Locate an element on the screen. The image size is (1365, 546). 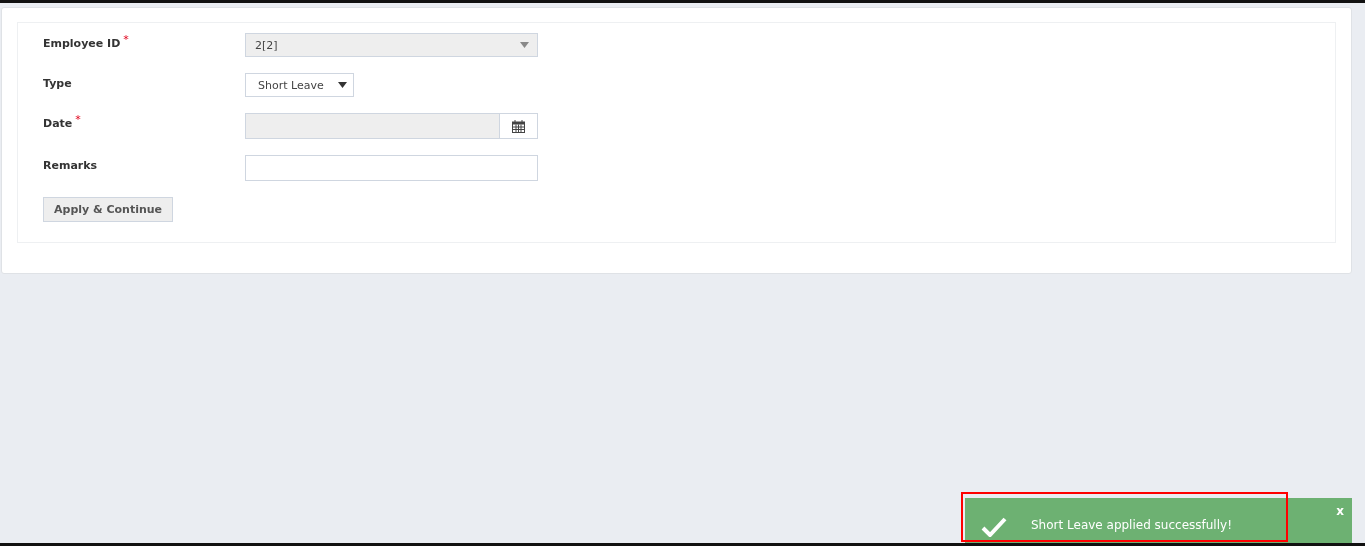
field-label: Date is located at coordinates (58, 123).